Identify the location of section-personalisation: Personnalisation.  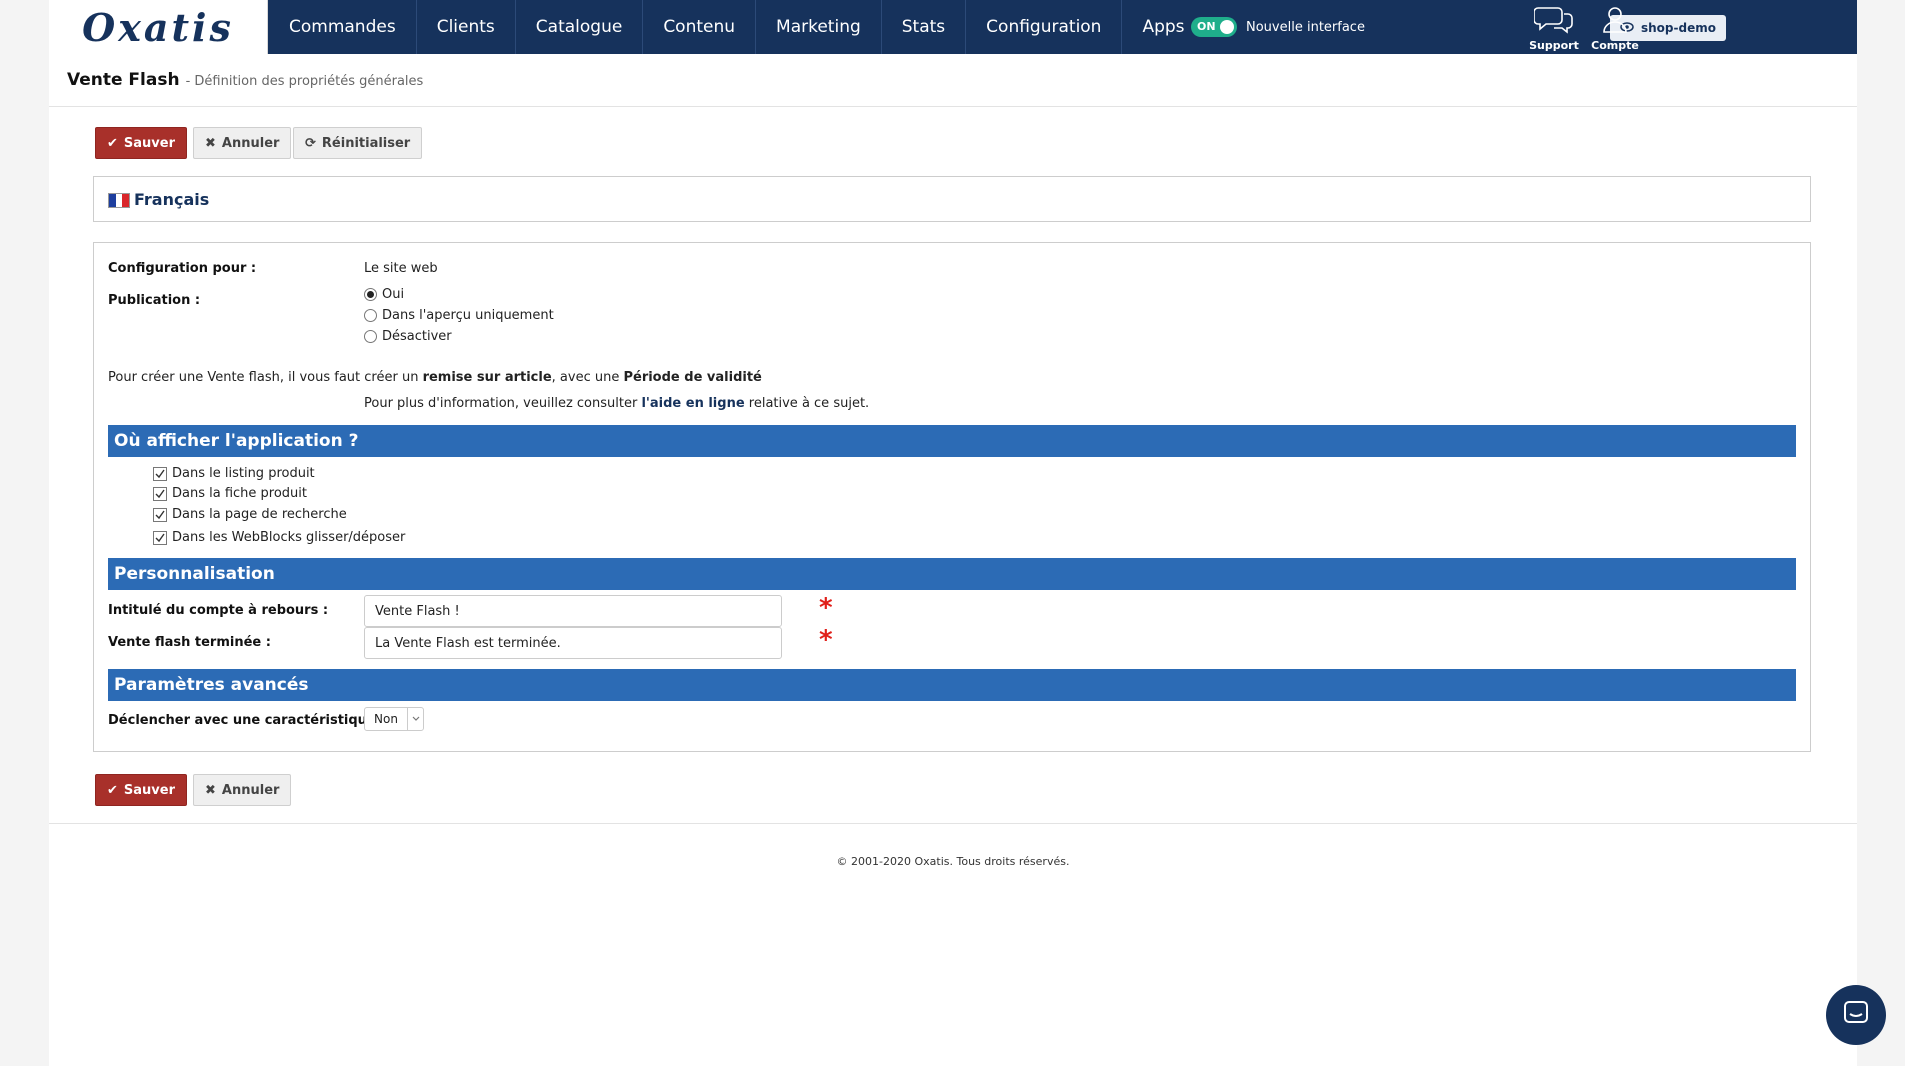
(952, 574).